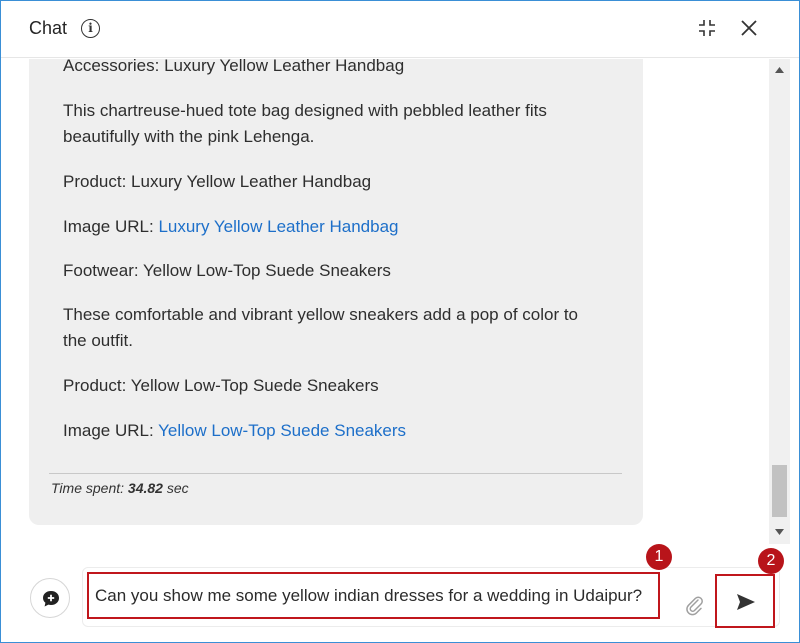 This screenshot has width=800, height=643. Describe the element at coordinates (694, 605) in the screenshot. I see `paperclip-icon` at that location.